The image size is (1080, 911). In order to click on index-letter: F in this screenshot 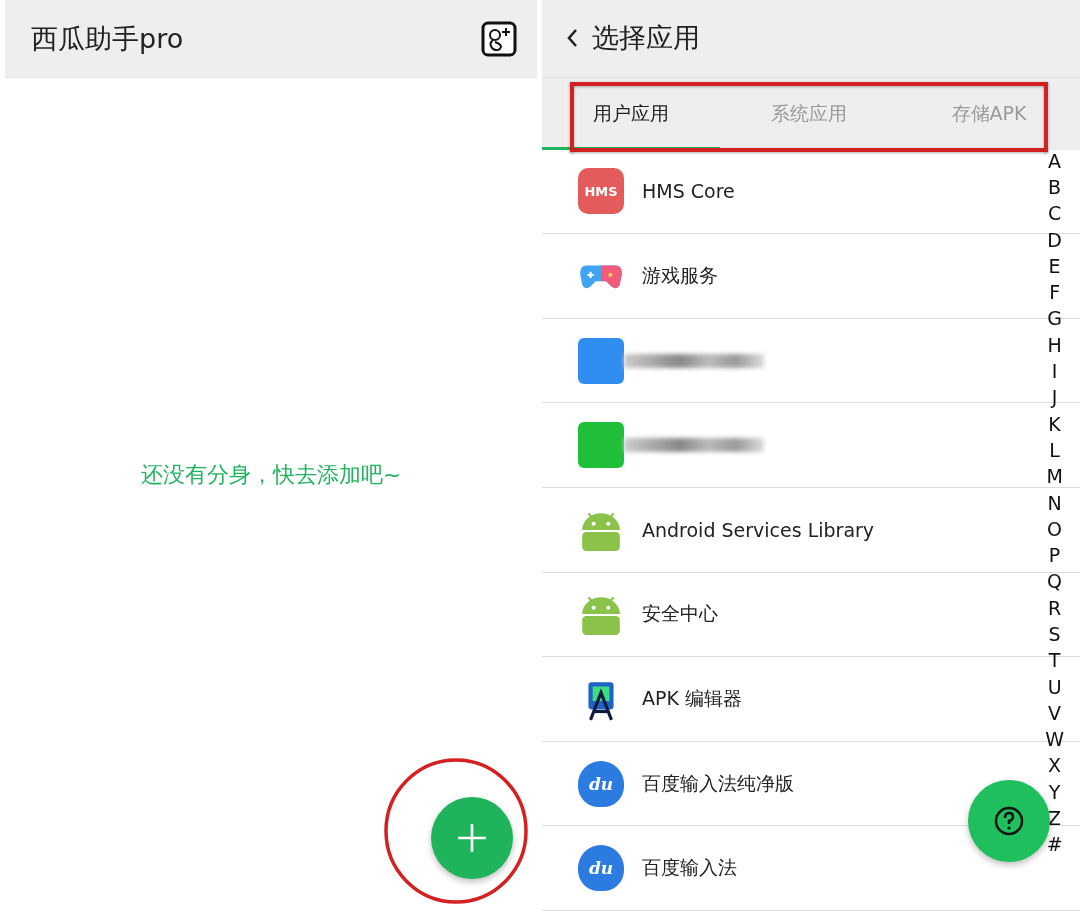, I will do `click(1055, 292)`.